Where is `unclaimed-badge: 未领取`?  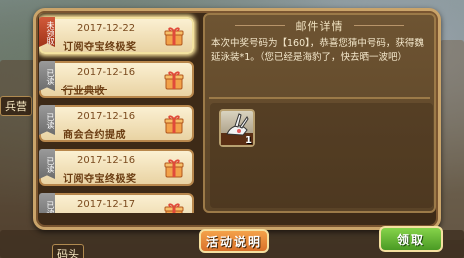
unclaimed-badge: 未领取 is located at coordinates (47, 32).